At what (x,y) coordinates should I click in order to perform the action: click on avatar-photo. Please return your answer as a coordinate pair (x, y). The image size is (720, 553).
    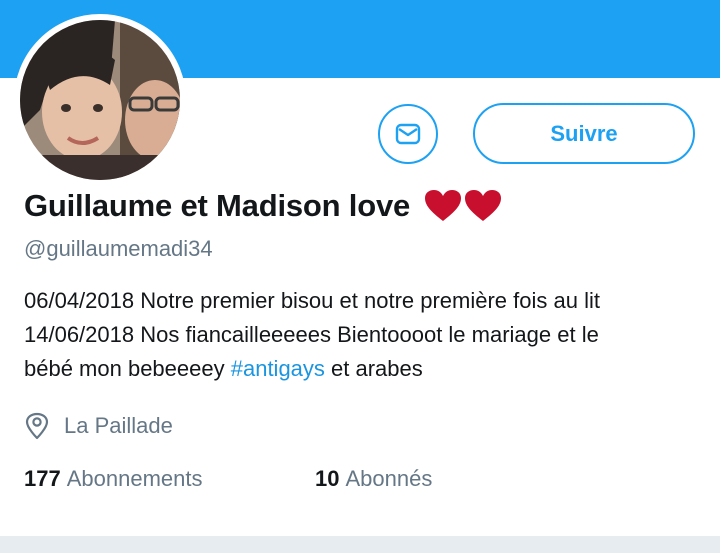
    Looking at the image, I should click on (100, 100).